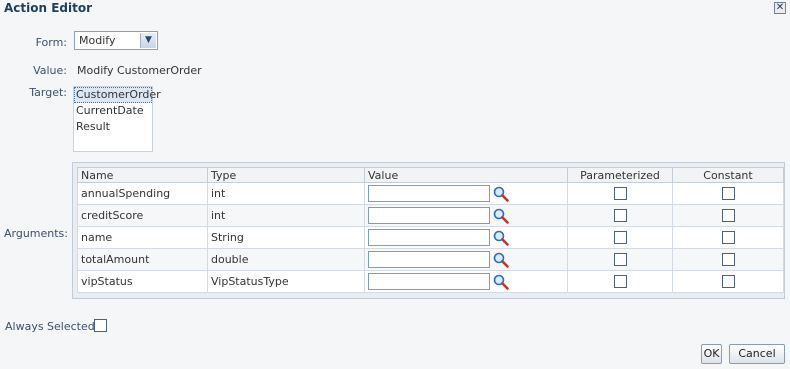 Image resolution: width=790 pixels, height=369 pixels. What do you see at coordinates (142, 175) in the screenshot?
I see `column-header-name: Name` at bounding box center [142, 175].